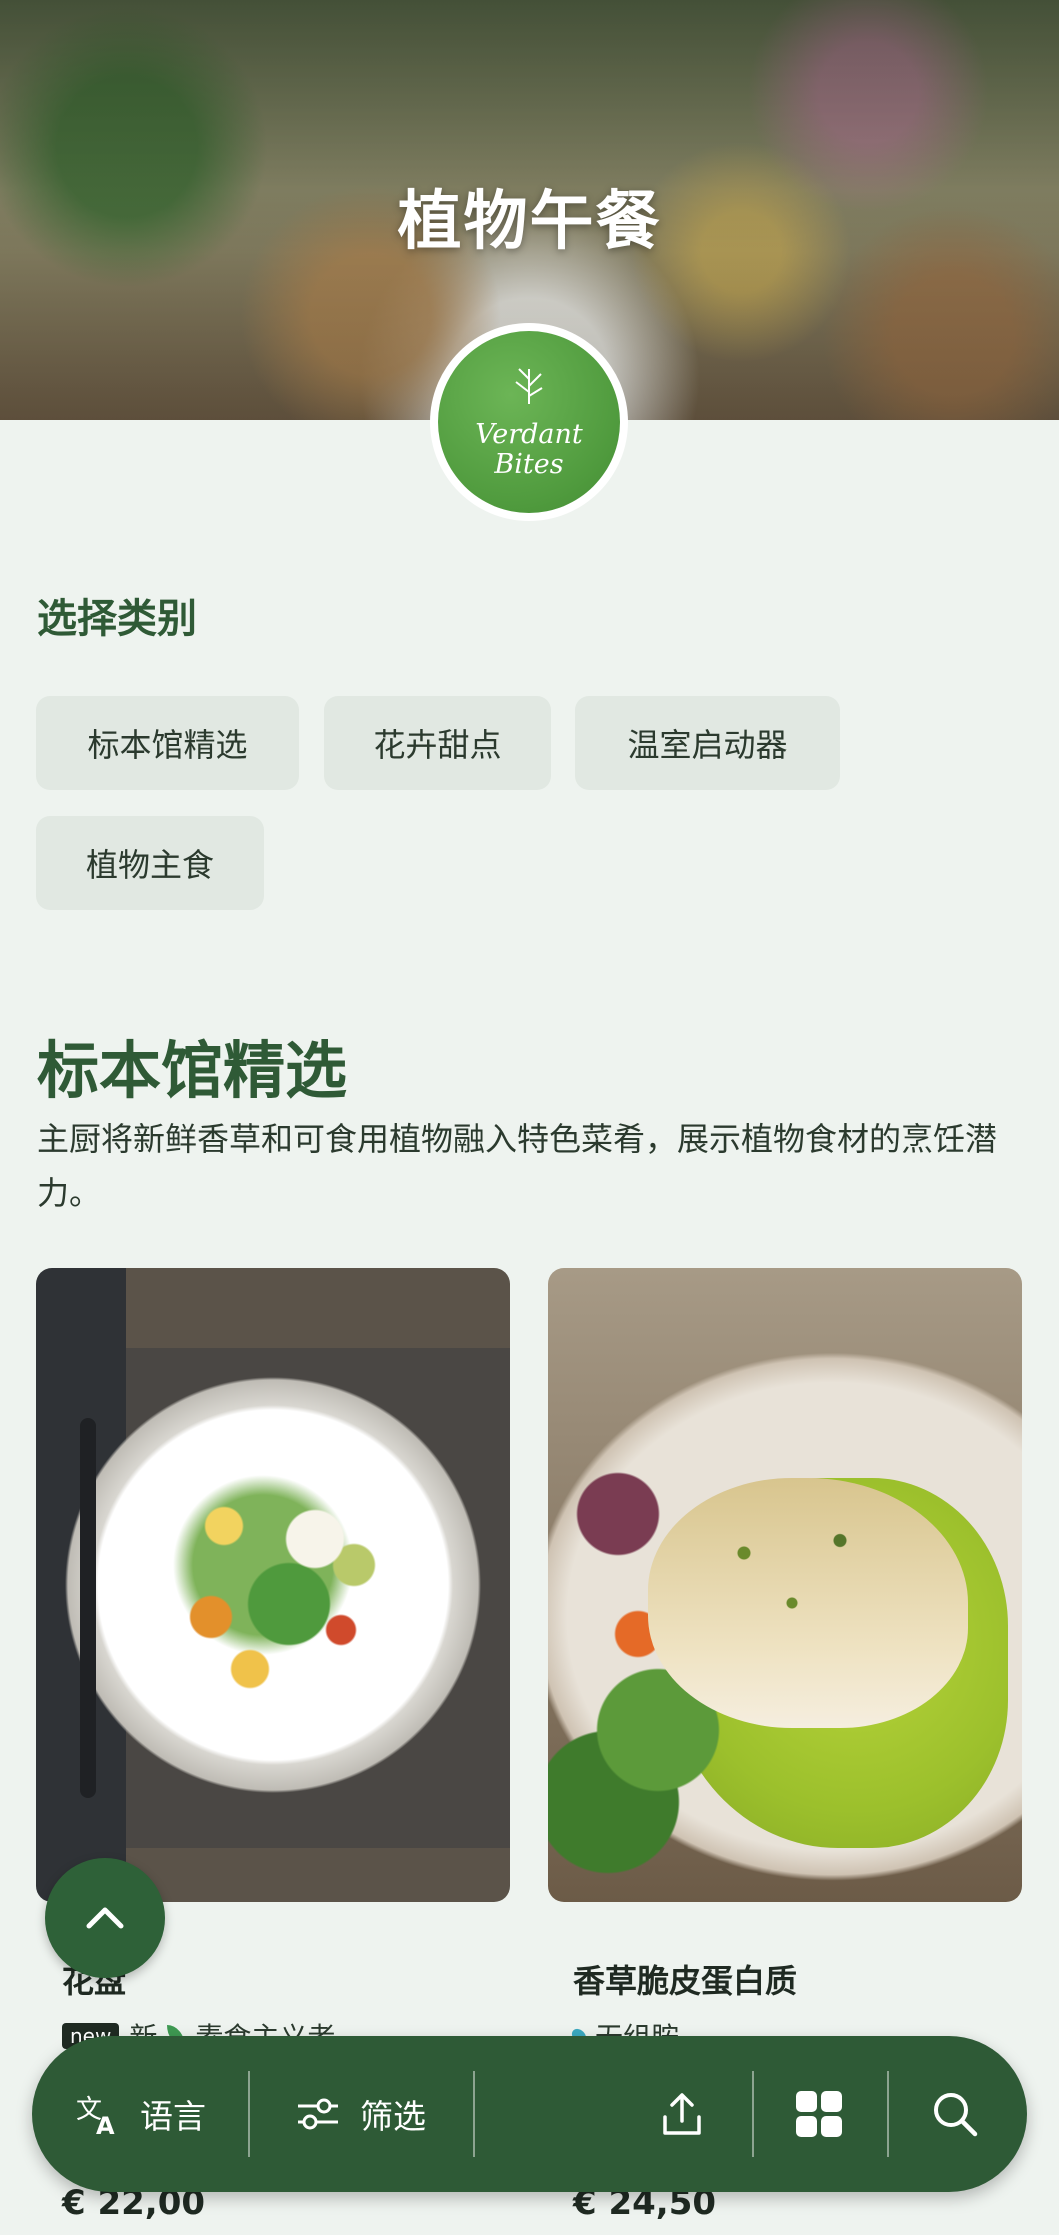 This screenshot has height=2235, width=1059. Describe the element at coordinates (318, 2114) in the screenshot. I see `filter-icon` at that location.